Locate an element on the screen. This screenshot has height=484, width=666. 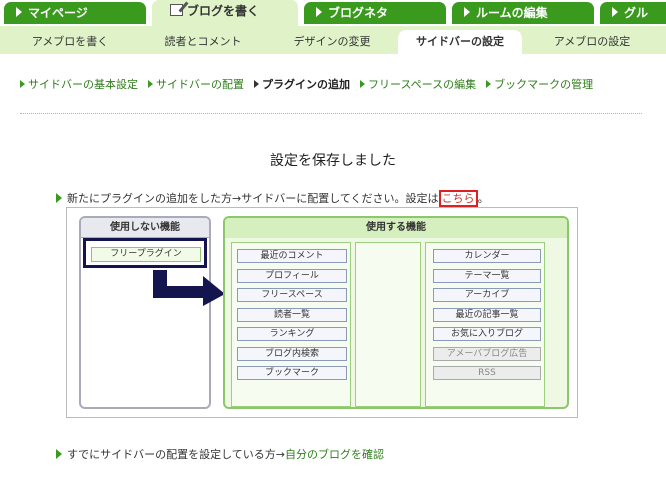
tab-label: グル is located at coordinates (636, 13).